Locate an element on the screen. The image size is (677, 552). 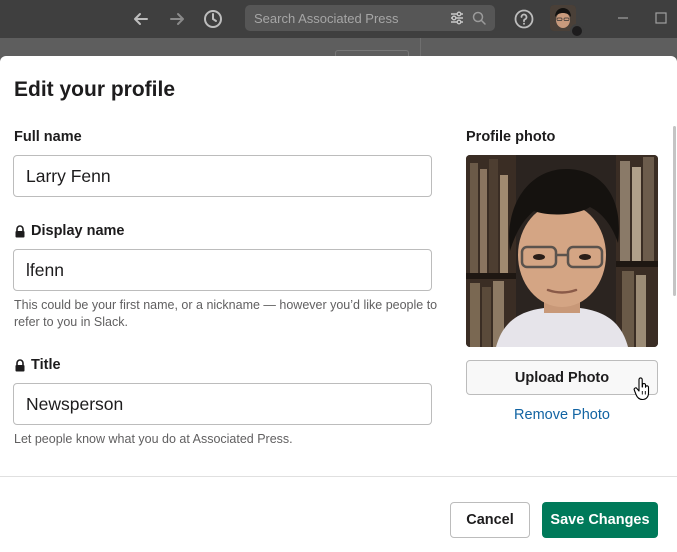
profile-photo-label: Profile photo is located at coordinates (511, 137).